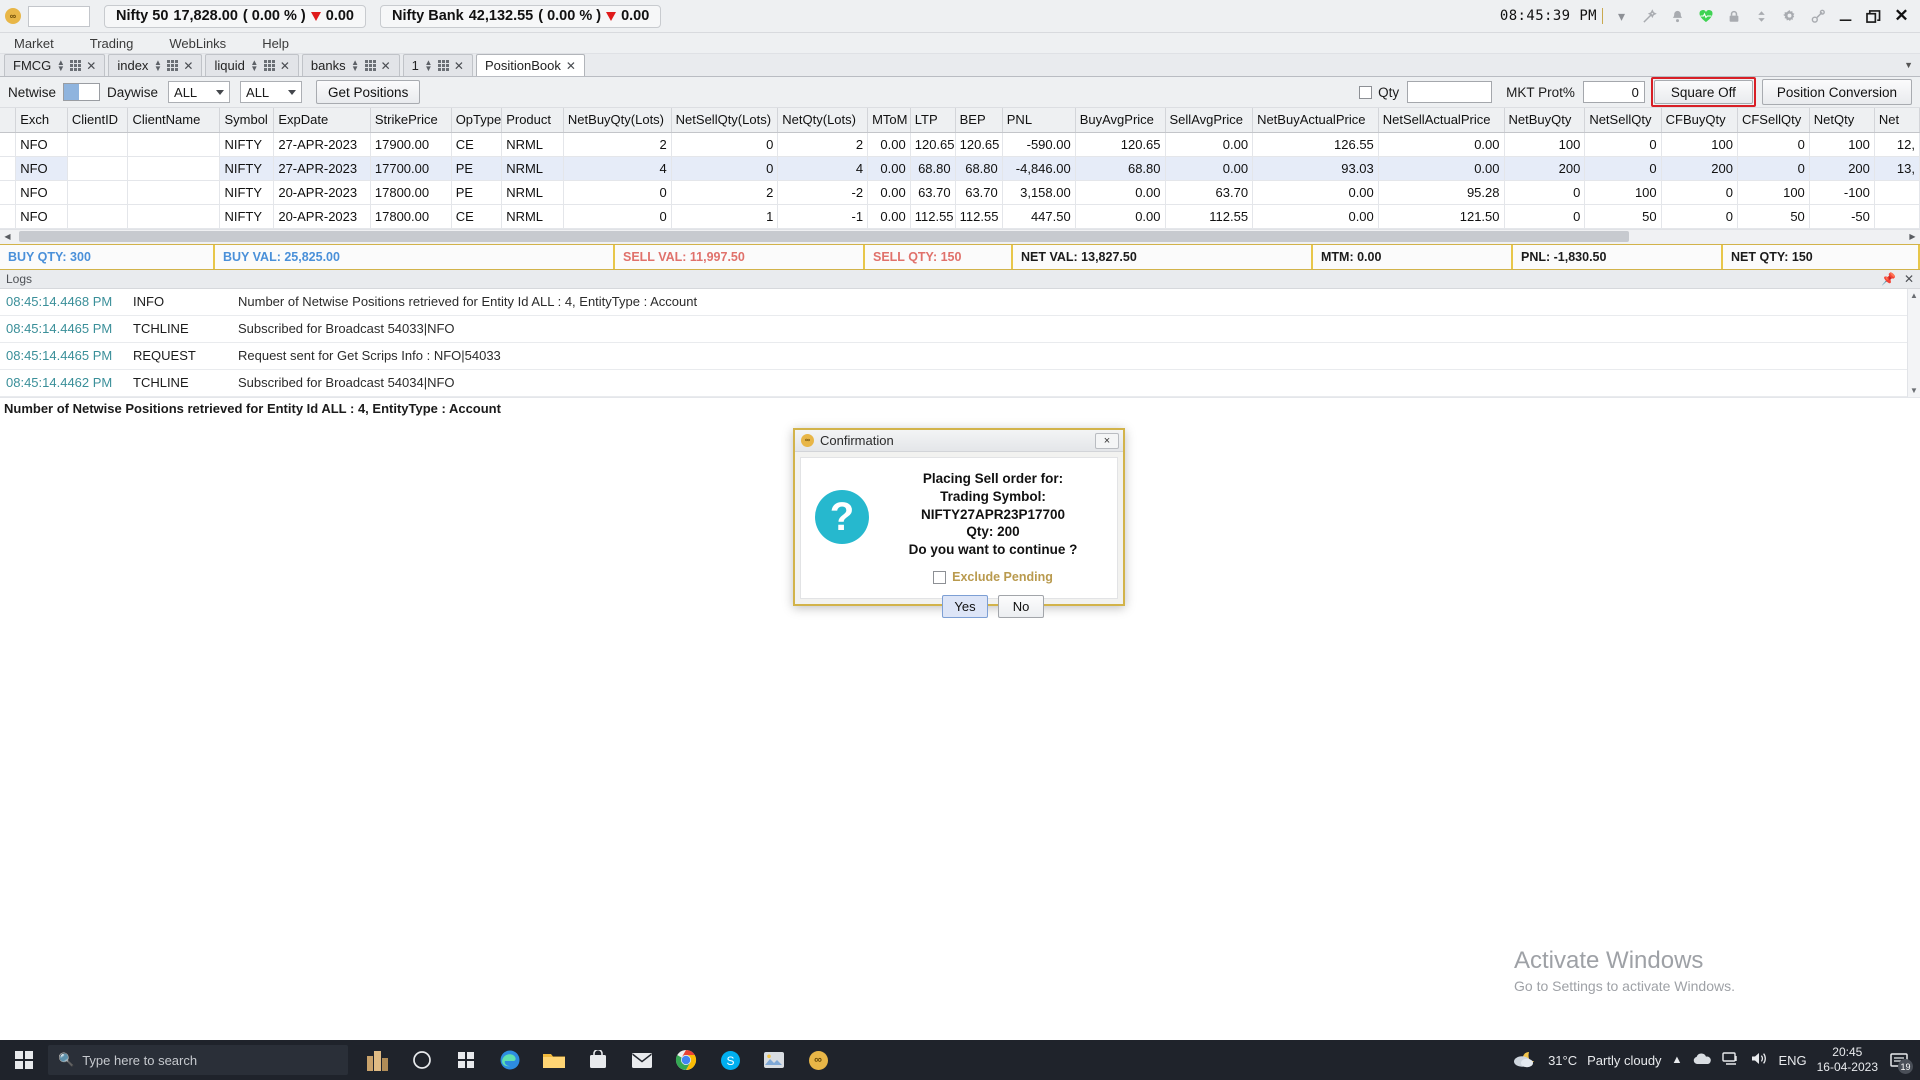 The width and height of the screenshot is (1920, 1080). I want to click on pin-icon: 📌, so click(1888, 279).